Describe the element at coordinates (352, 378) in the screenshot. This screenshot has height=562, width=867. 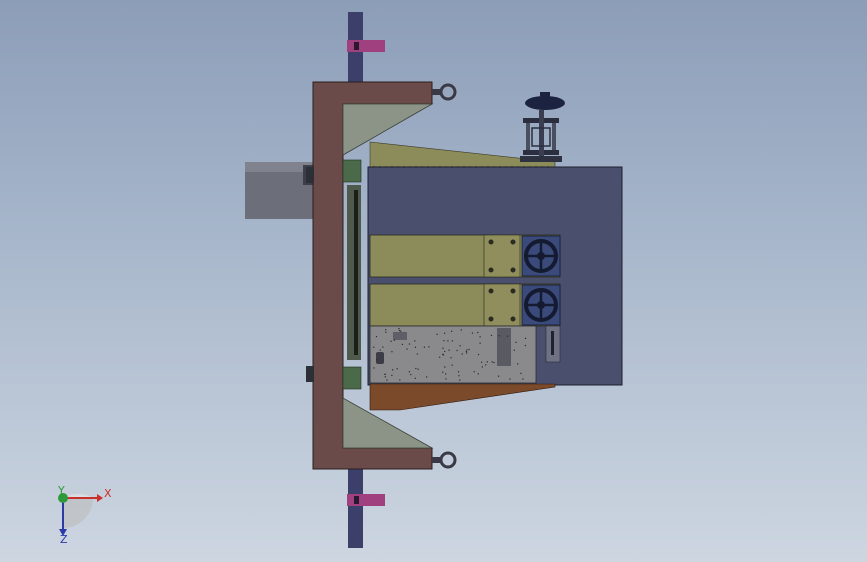
I see `spacer-block-bottom` at that location.